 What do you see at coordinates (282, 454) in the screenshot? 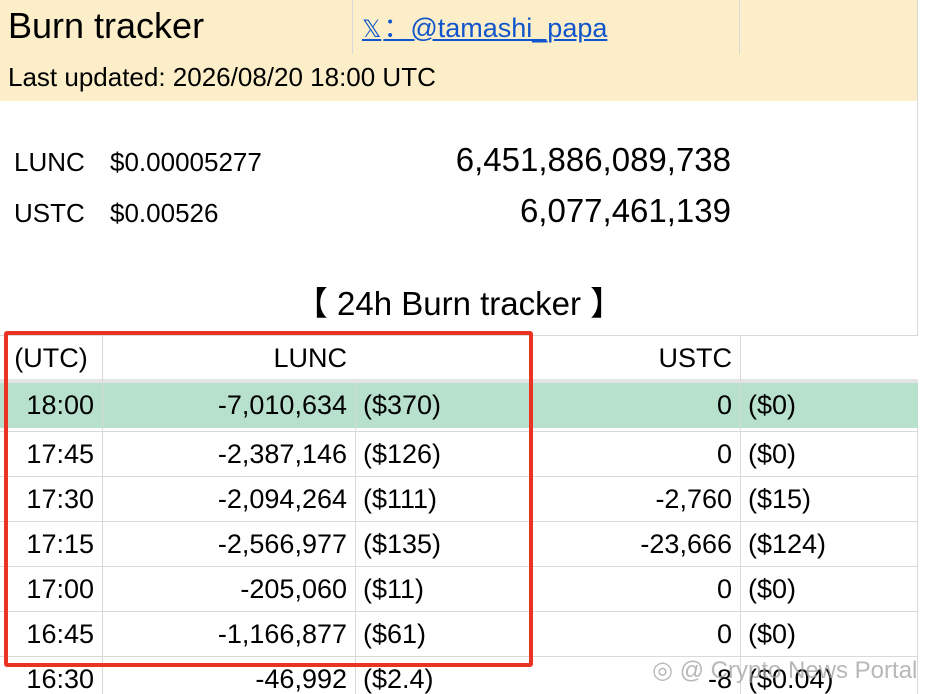
I see `cell-lunc: -2,387,146` at bounding box center [282, 454].